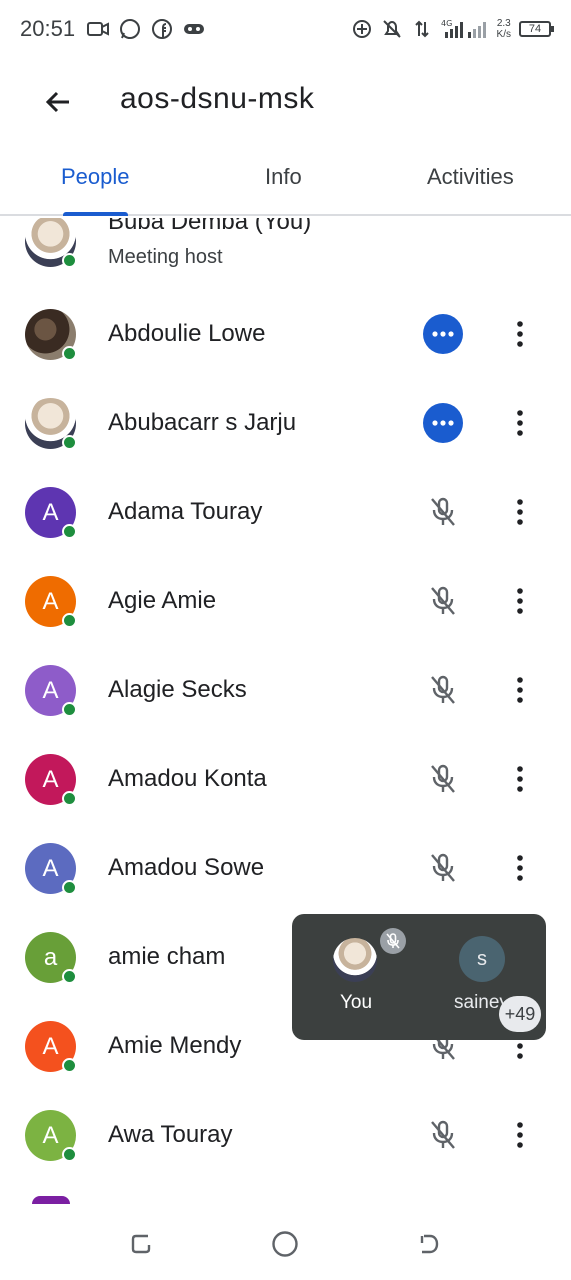 The height and width of the screenshot is (1280, 571). I want to click on self-mic-off-badge, so click(393, 941).